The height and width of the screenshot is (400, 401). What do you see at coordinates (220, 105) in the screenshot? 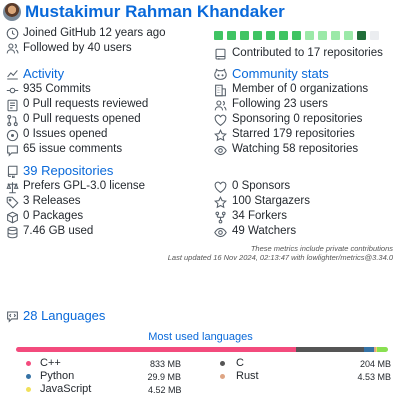
I see `following-icon` at bounding box center [220, 105].